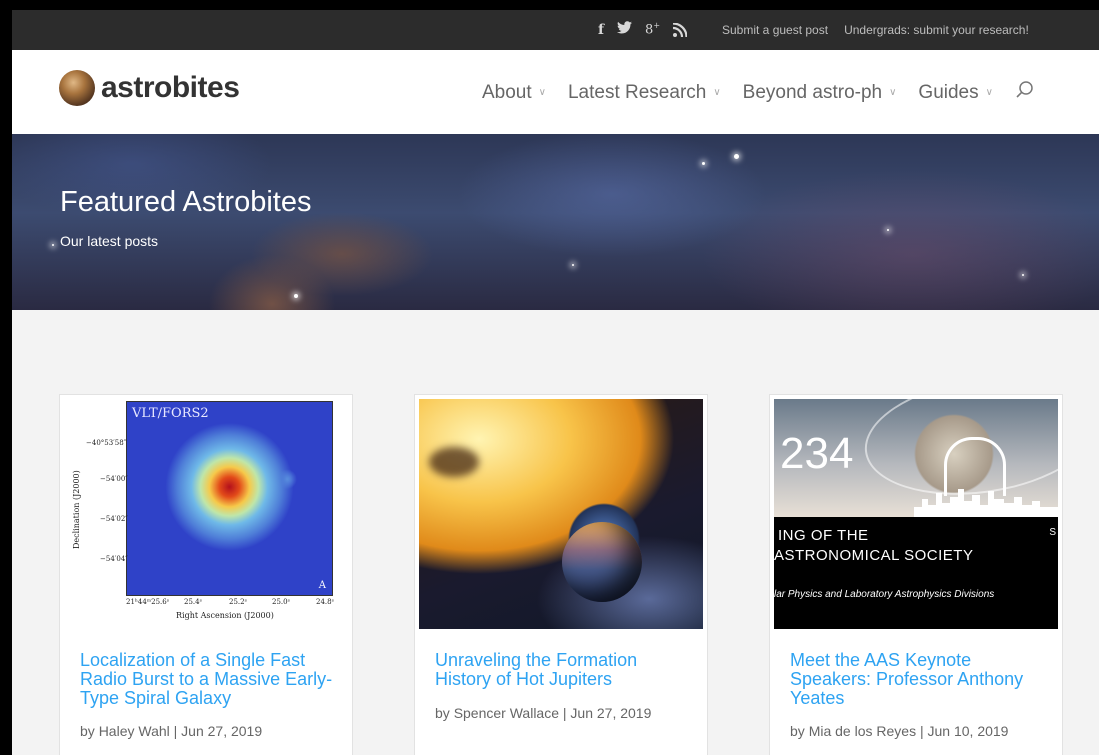 This screenshot has width=1099, height=755. What do you see at coordinates (281, 602) in the screenshot?
I see `x-tick: 25.0ˢ` at bounding box center [281, 602].